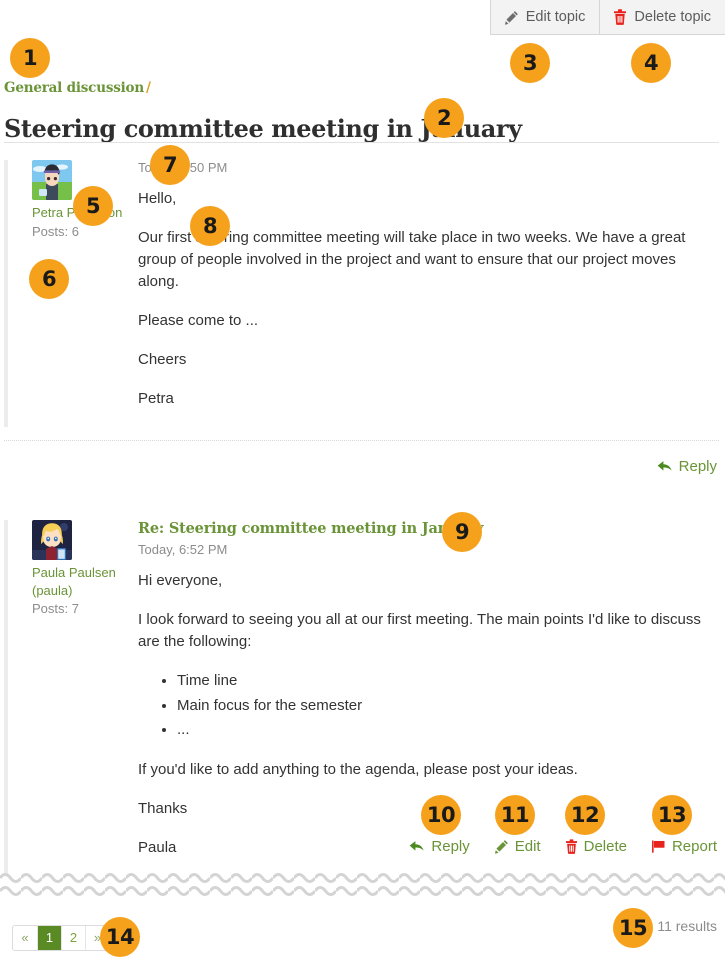  I want to click on callout-badge-4: 4, so click(651, 63).